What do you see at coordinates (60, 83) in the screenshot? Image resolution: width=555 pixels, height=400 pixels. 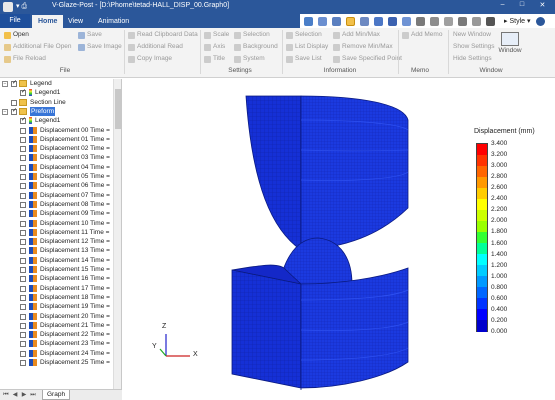 I see `tree-item-legend: − Legend` at bounding box center [60, 83].